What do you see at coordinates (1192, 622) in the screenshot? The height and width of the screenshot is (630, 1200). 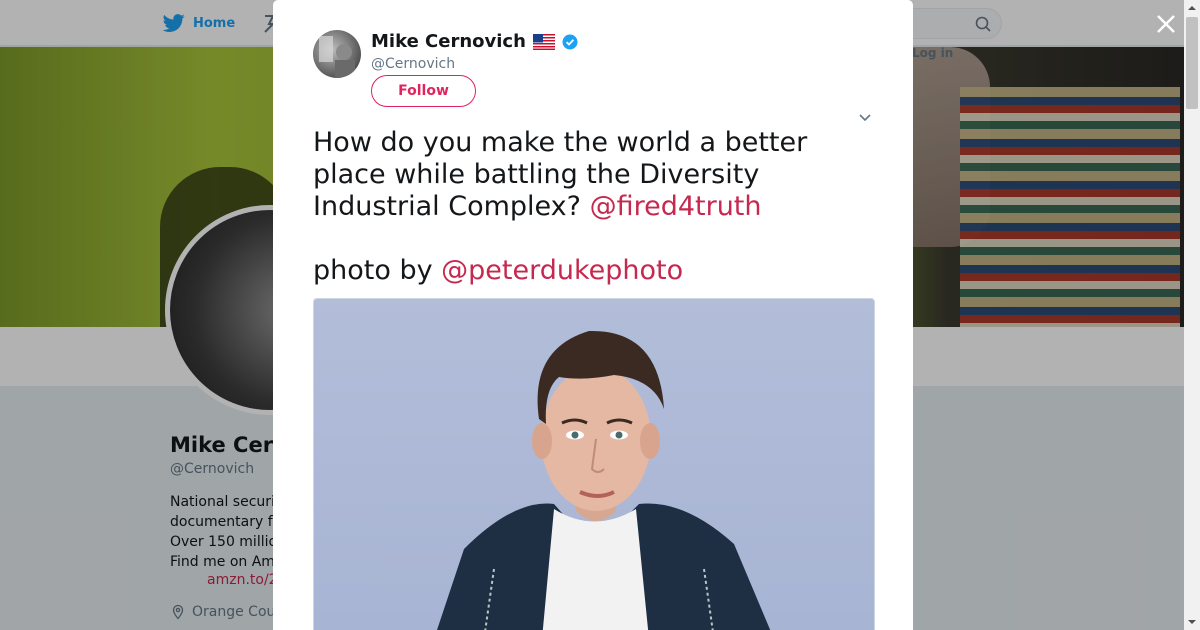 I see `scroll-down-icon` at bounding box center [1192, 622].